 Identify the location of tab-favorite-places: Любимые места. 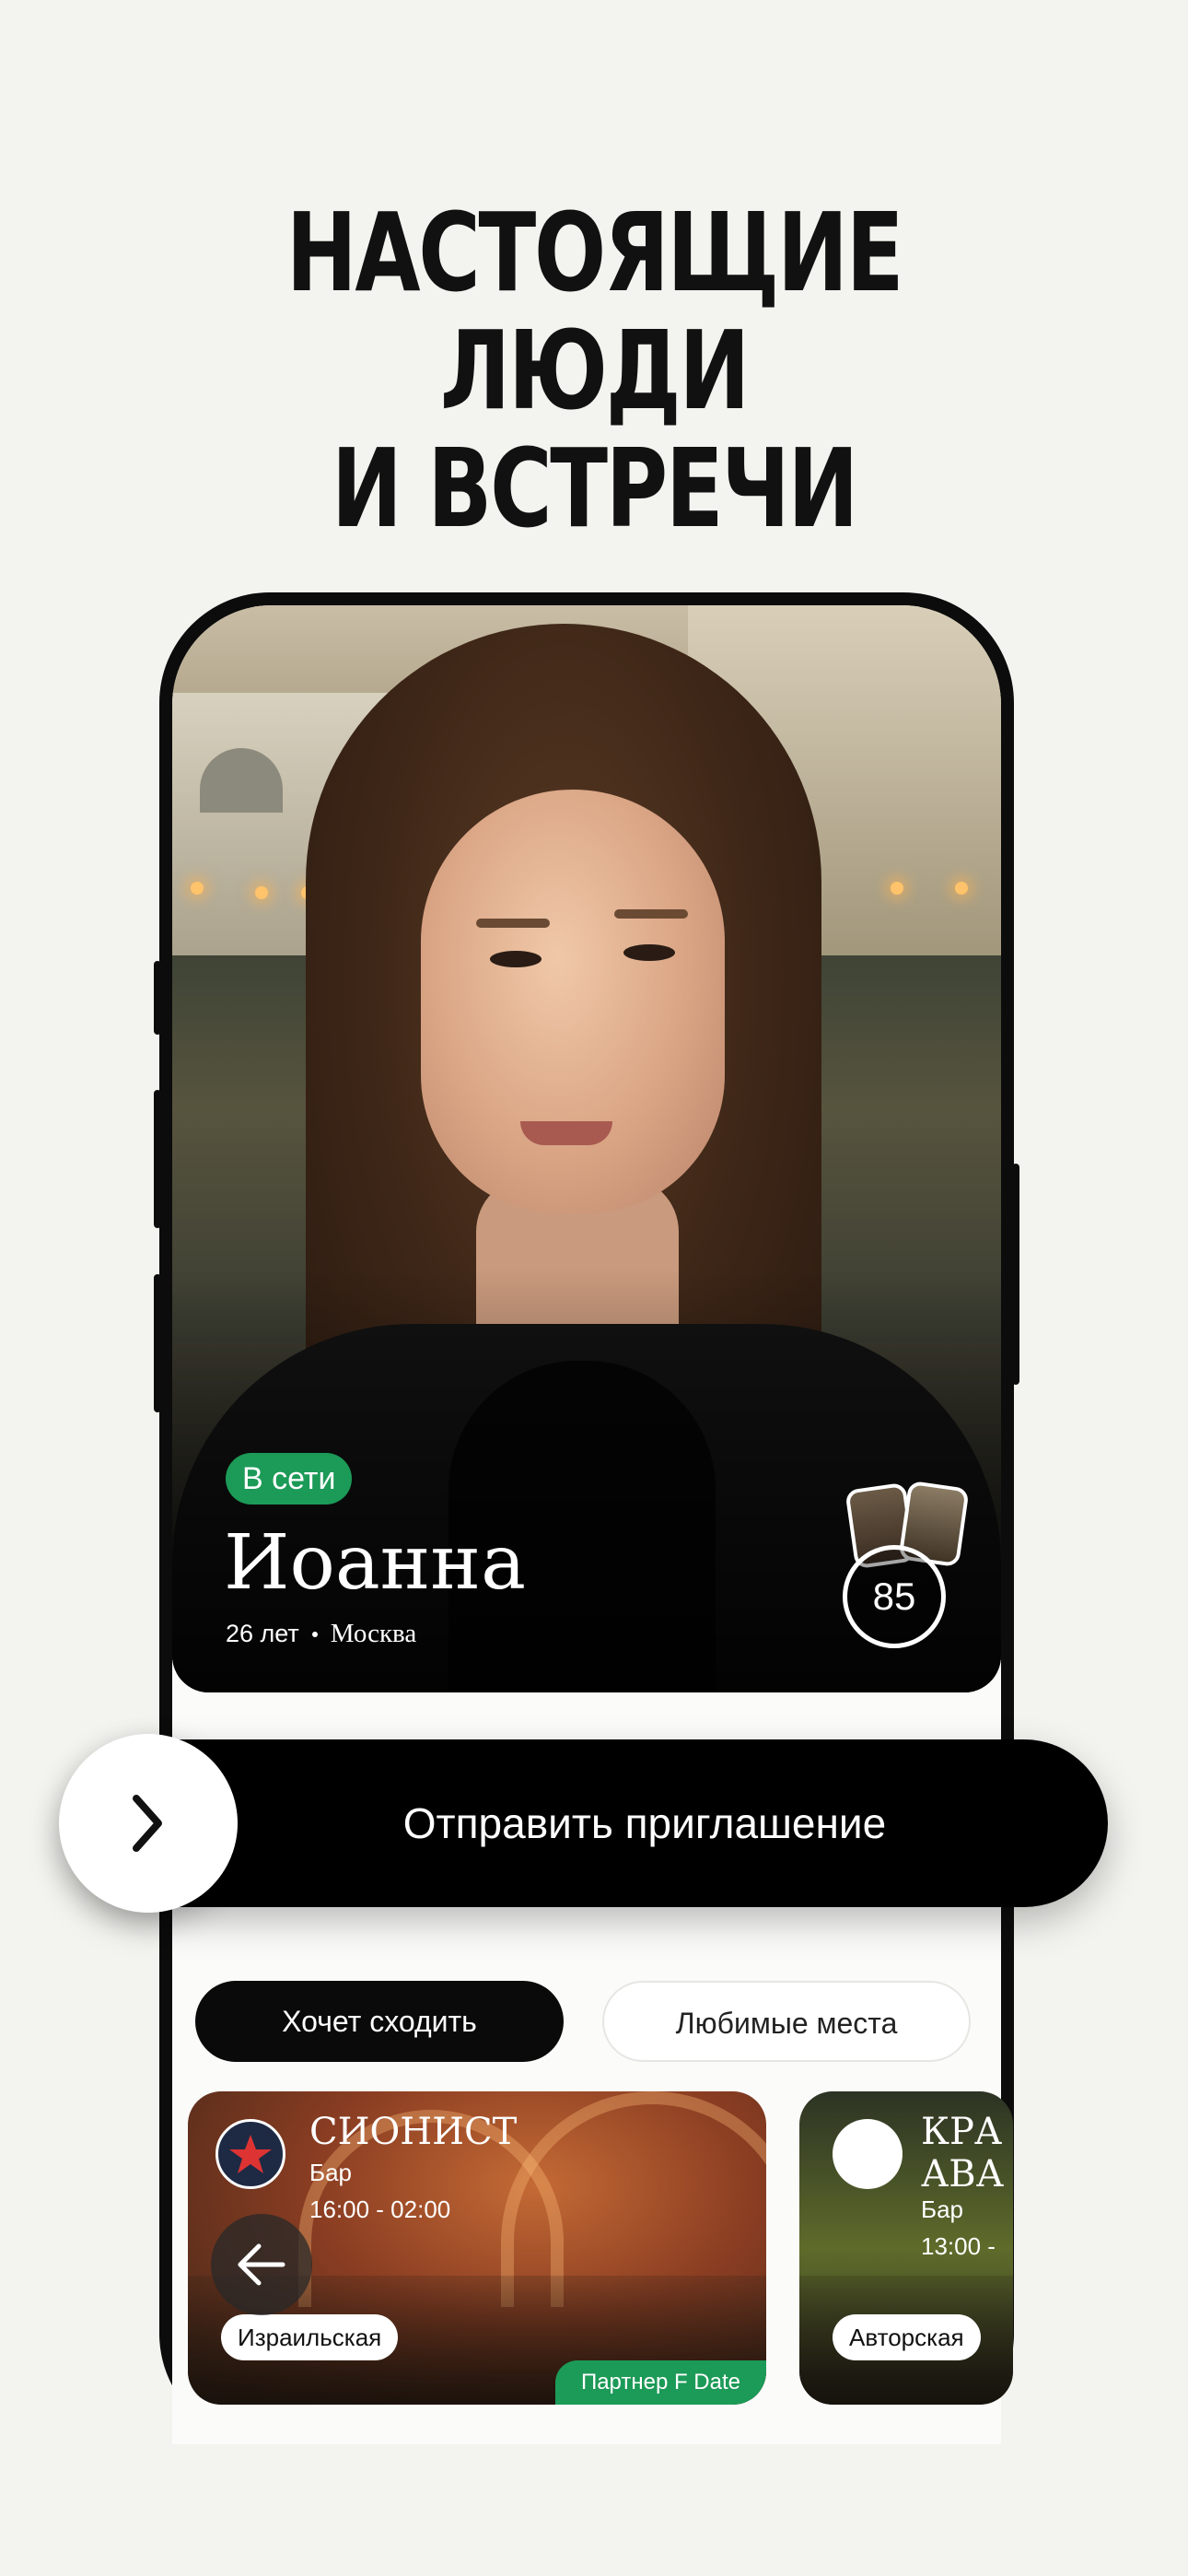
(787, 2022).